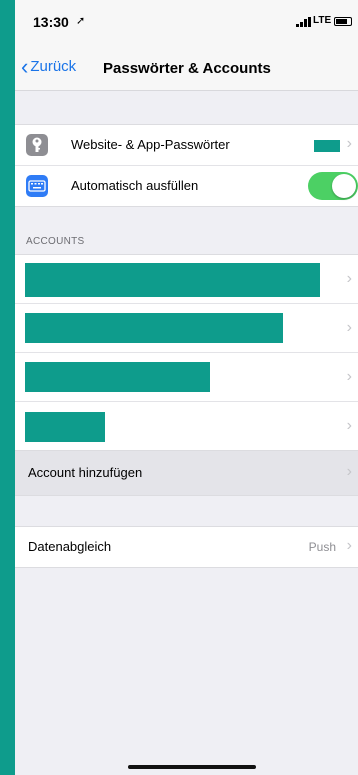  I want to click on autofill-label: Automatisch ausfüllen, so click(135, 185).